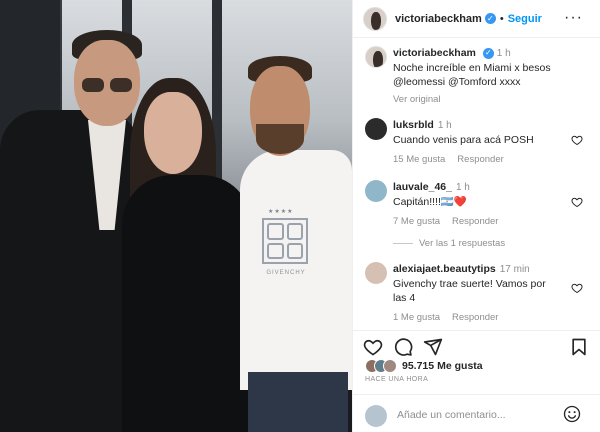  Describe the element at coordinates (298, 402) in the screenshot. I see `person-right-jeans` at that location.